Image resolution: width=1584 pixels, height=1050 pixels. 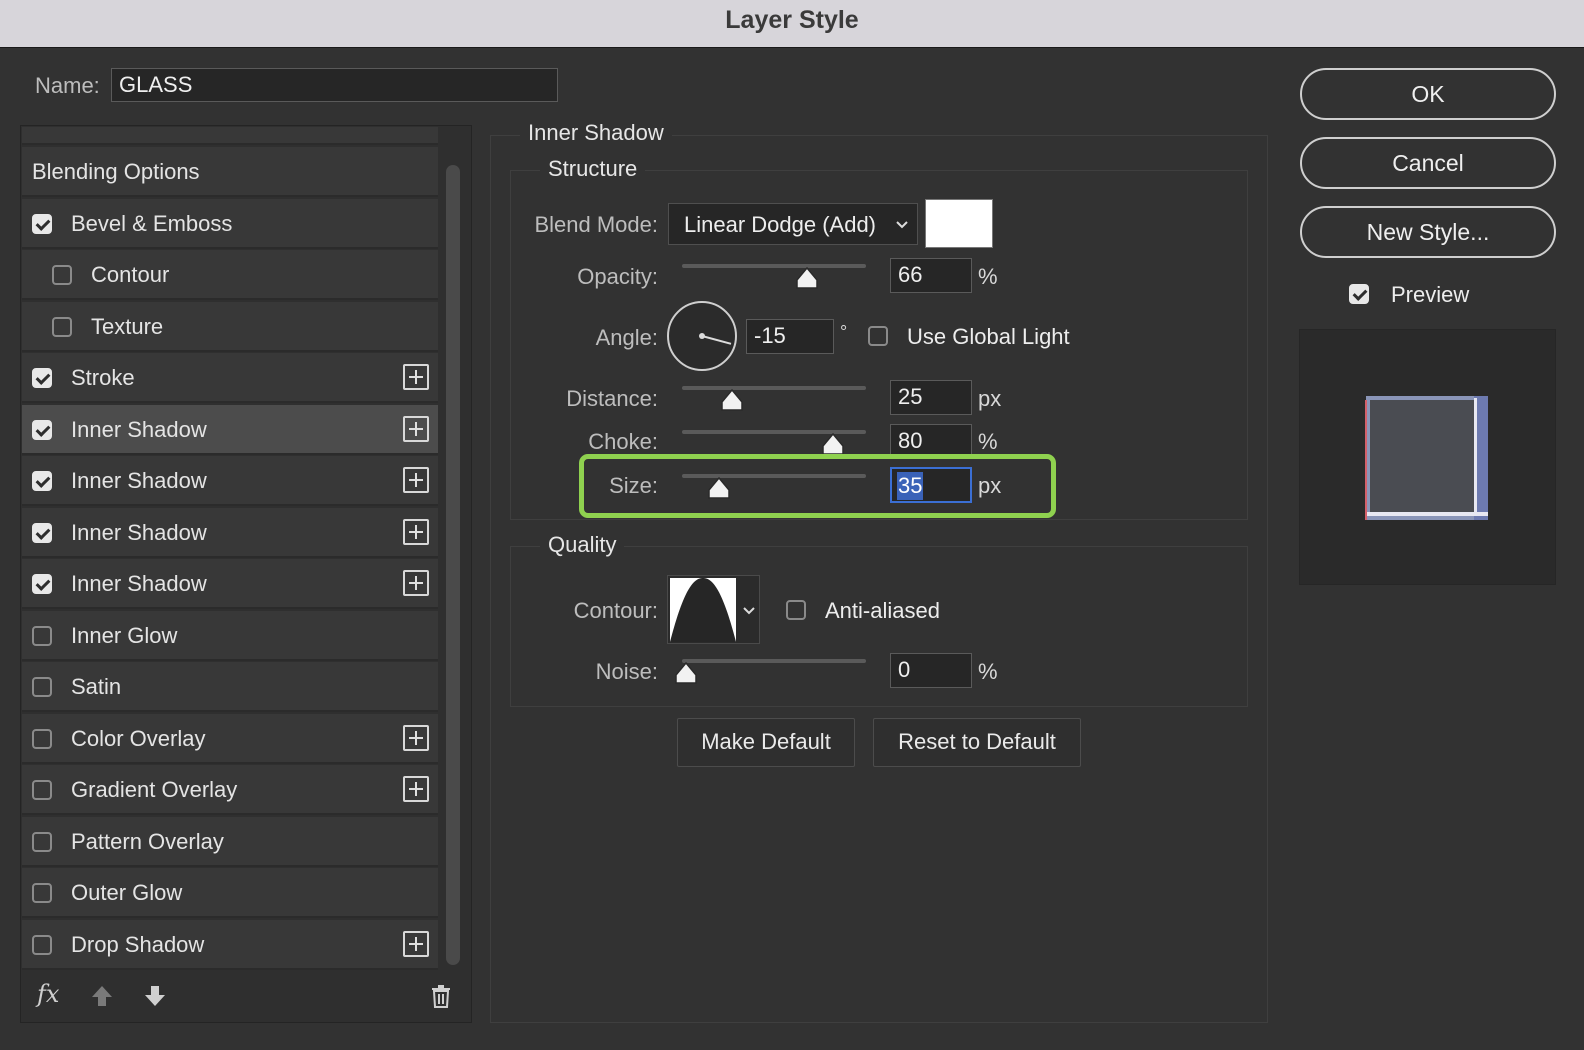 I want to click on move-up-icon, so click(x=102, y=996).